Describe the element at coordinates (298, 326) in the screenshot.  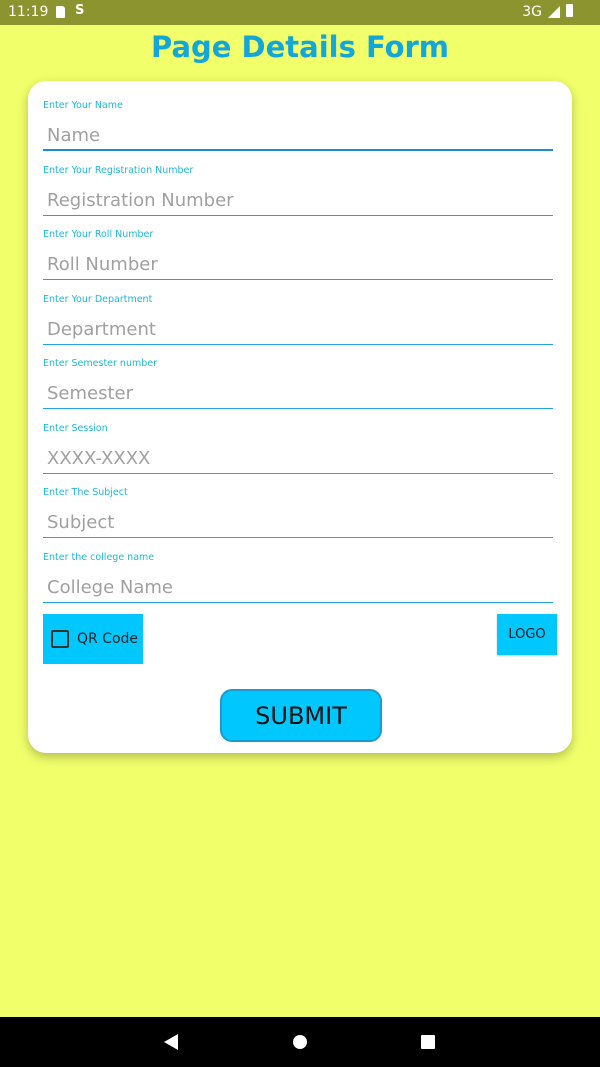
I see `department-input` at that location.